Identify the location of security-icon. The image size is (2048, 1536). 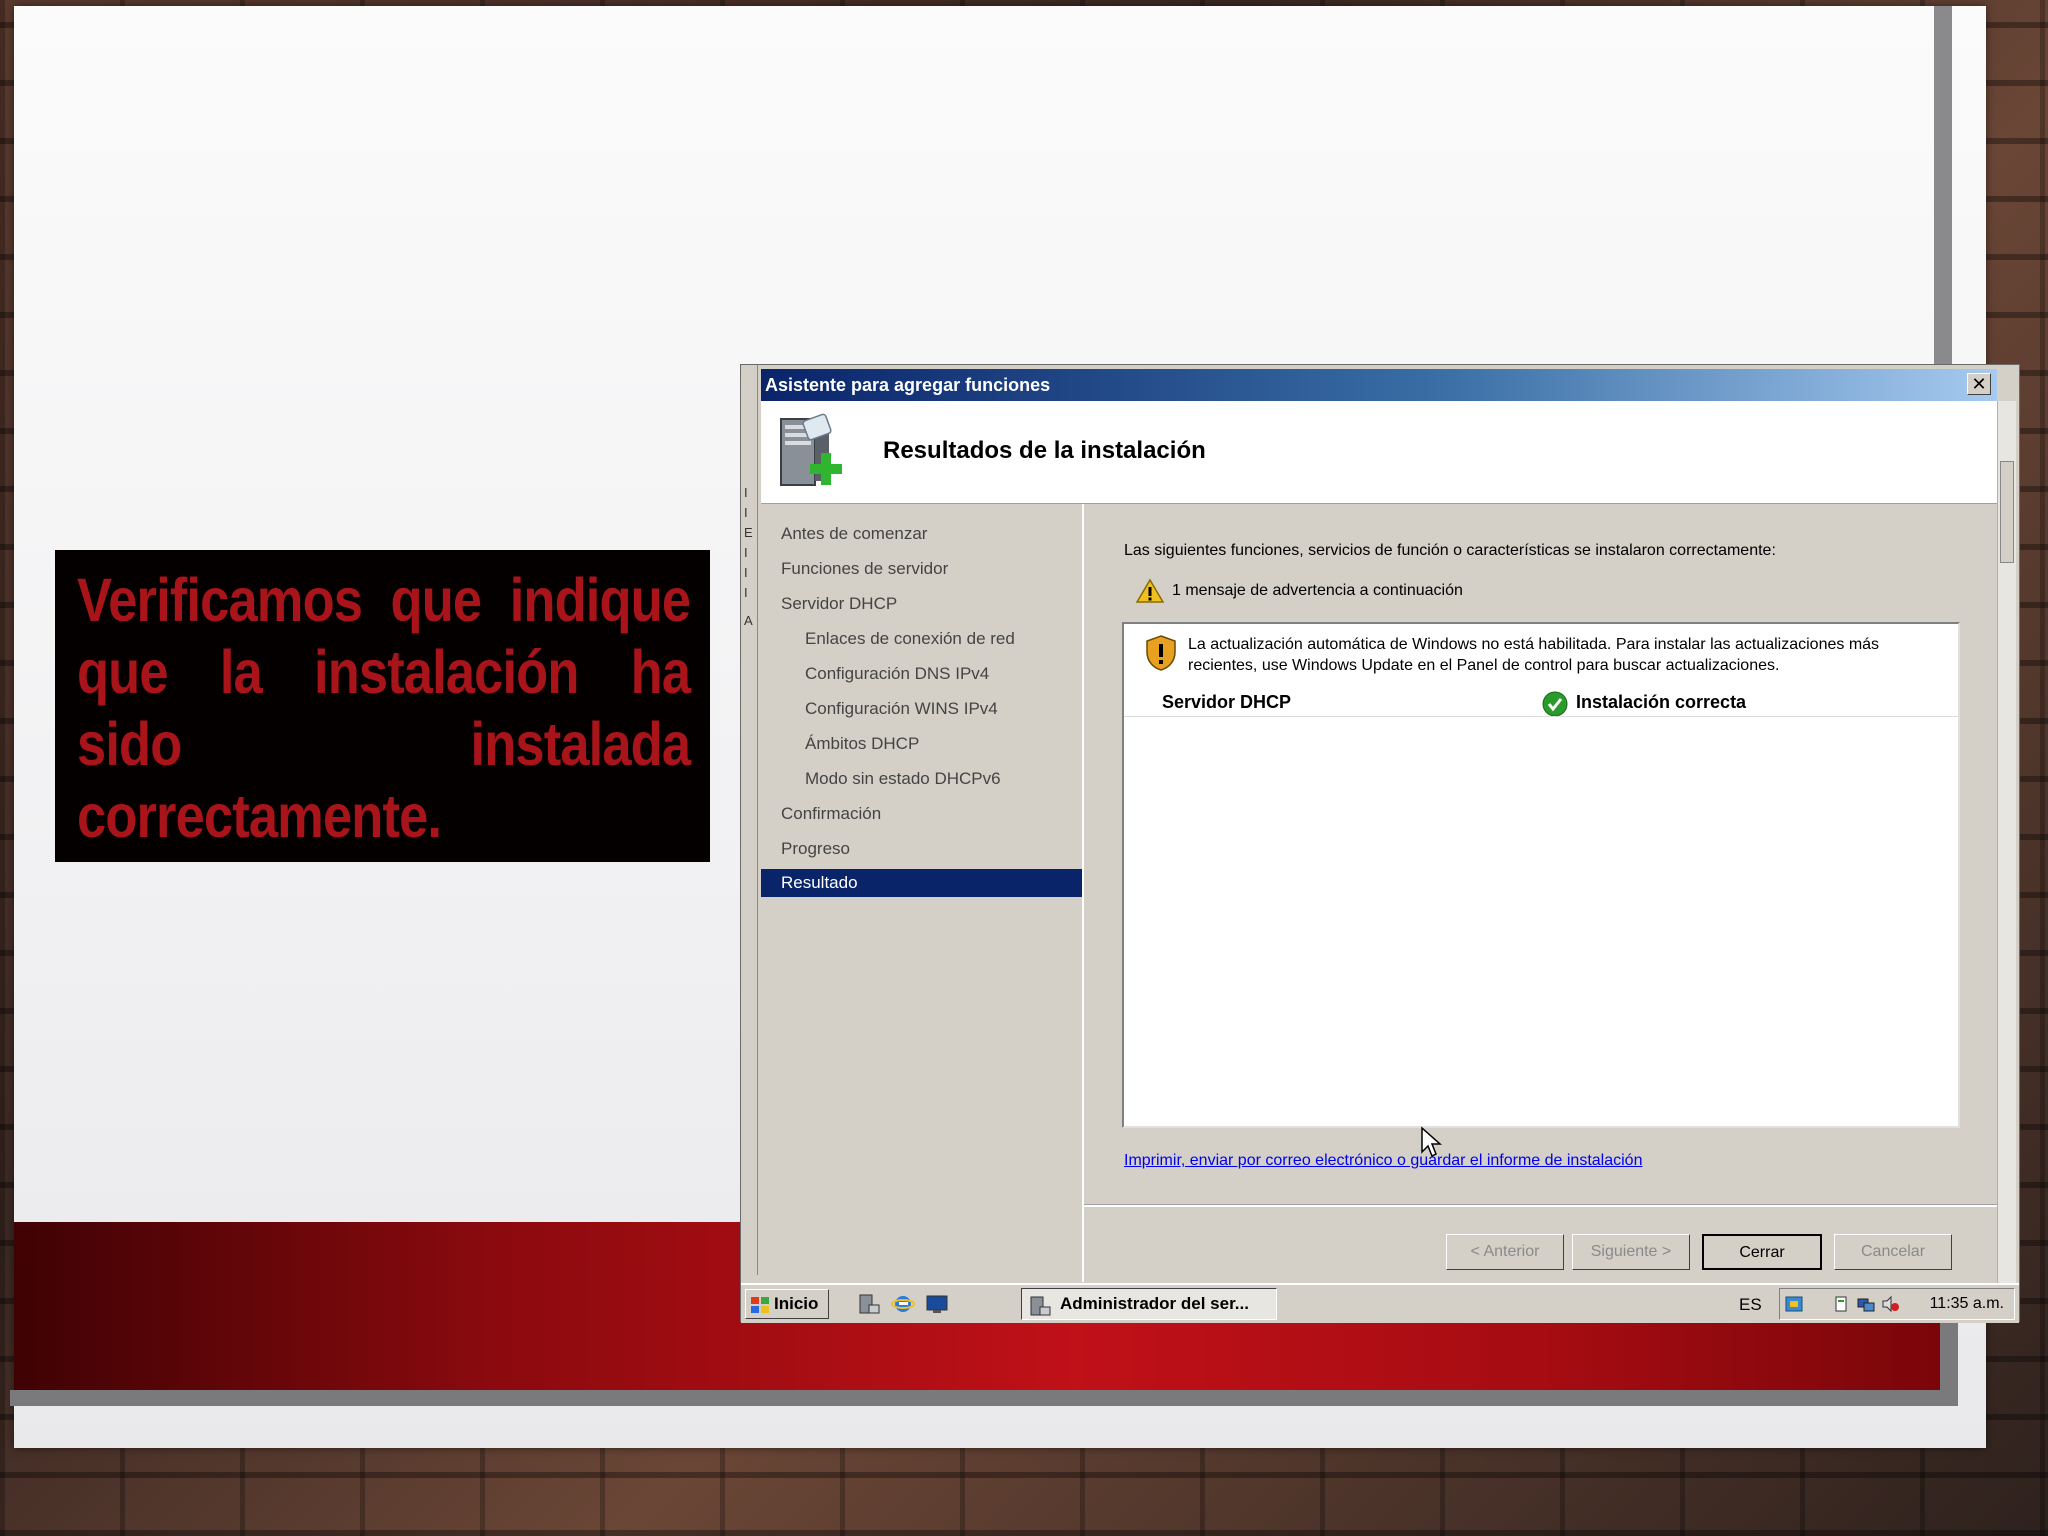
(1842, 1304).